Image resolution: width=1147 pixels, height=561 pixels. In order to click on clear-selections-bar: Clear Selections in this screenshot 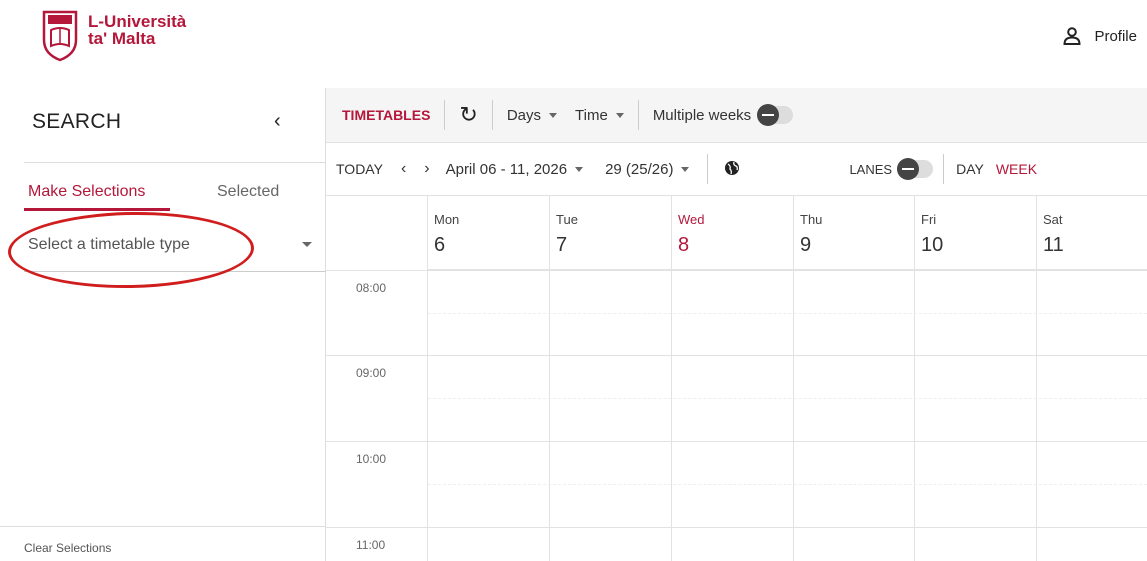, I will do `click(163, 543)`.